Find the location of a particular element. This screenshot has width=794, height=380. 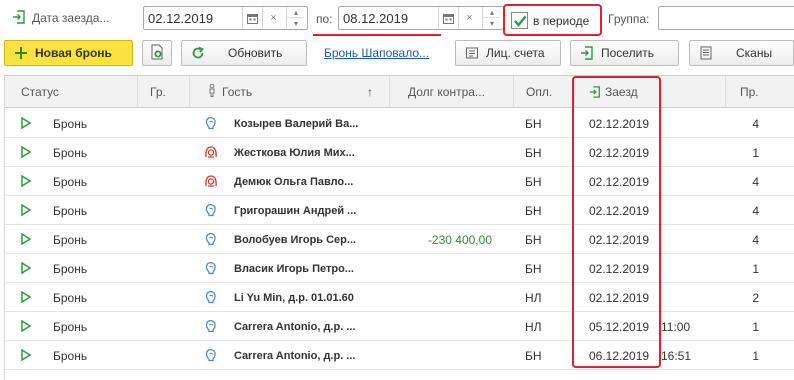

accounts-icon is located at coordinates (472, 53).